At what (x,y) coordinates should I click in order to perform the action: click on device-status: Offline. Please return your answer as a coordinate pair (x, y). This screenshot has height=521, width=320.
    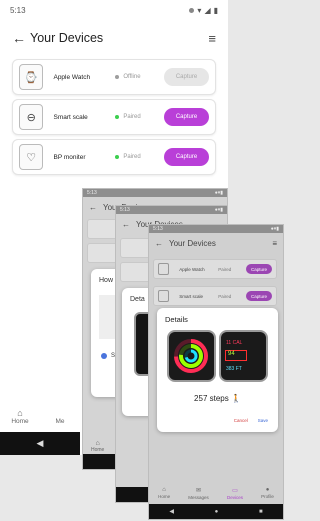
    Looking at the image, I should click on (139, 77).